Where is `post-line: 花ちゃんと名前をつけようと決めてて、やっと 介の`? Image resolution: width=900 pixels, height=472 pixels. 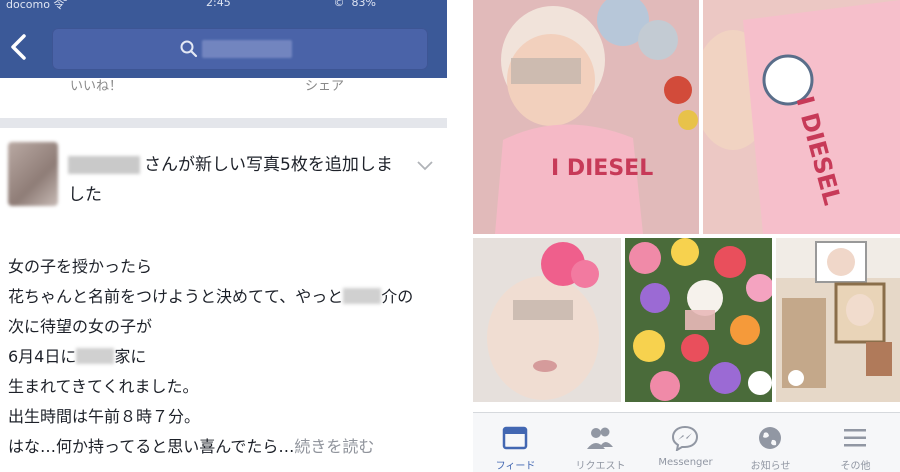 post-line: 花ちゃんと名前をつけようと決めてて、やっと 介の is located at coordinates (223, 297).